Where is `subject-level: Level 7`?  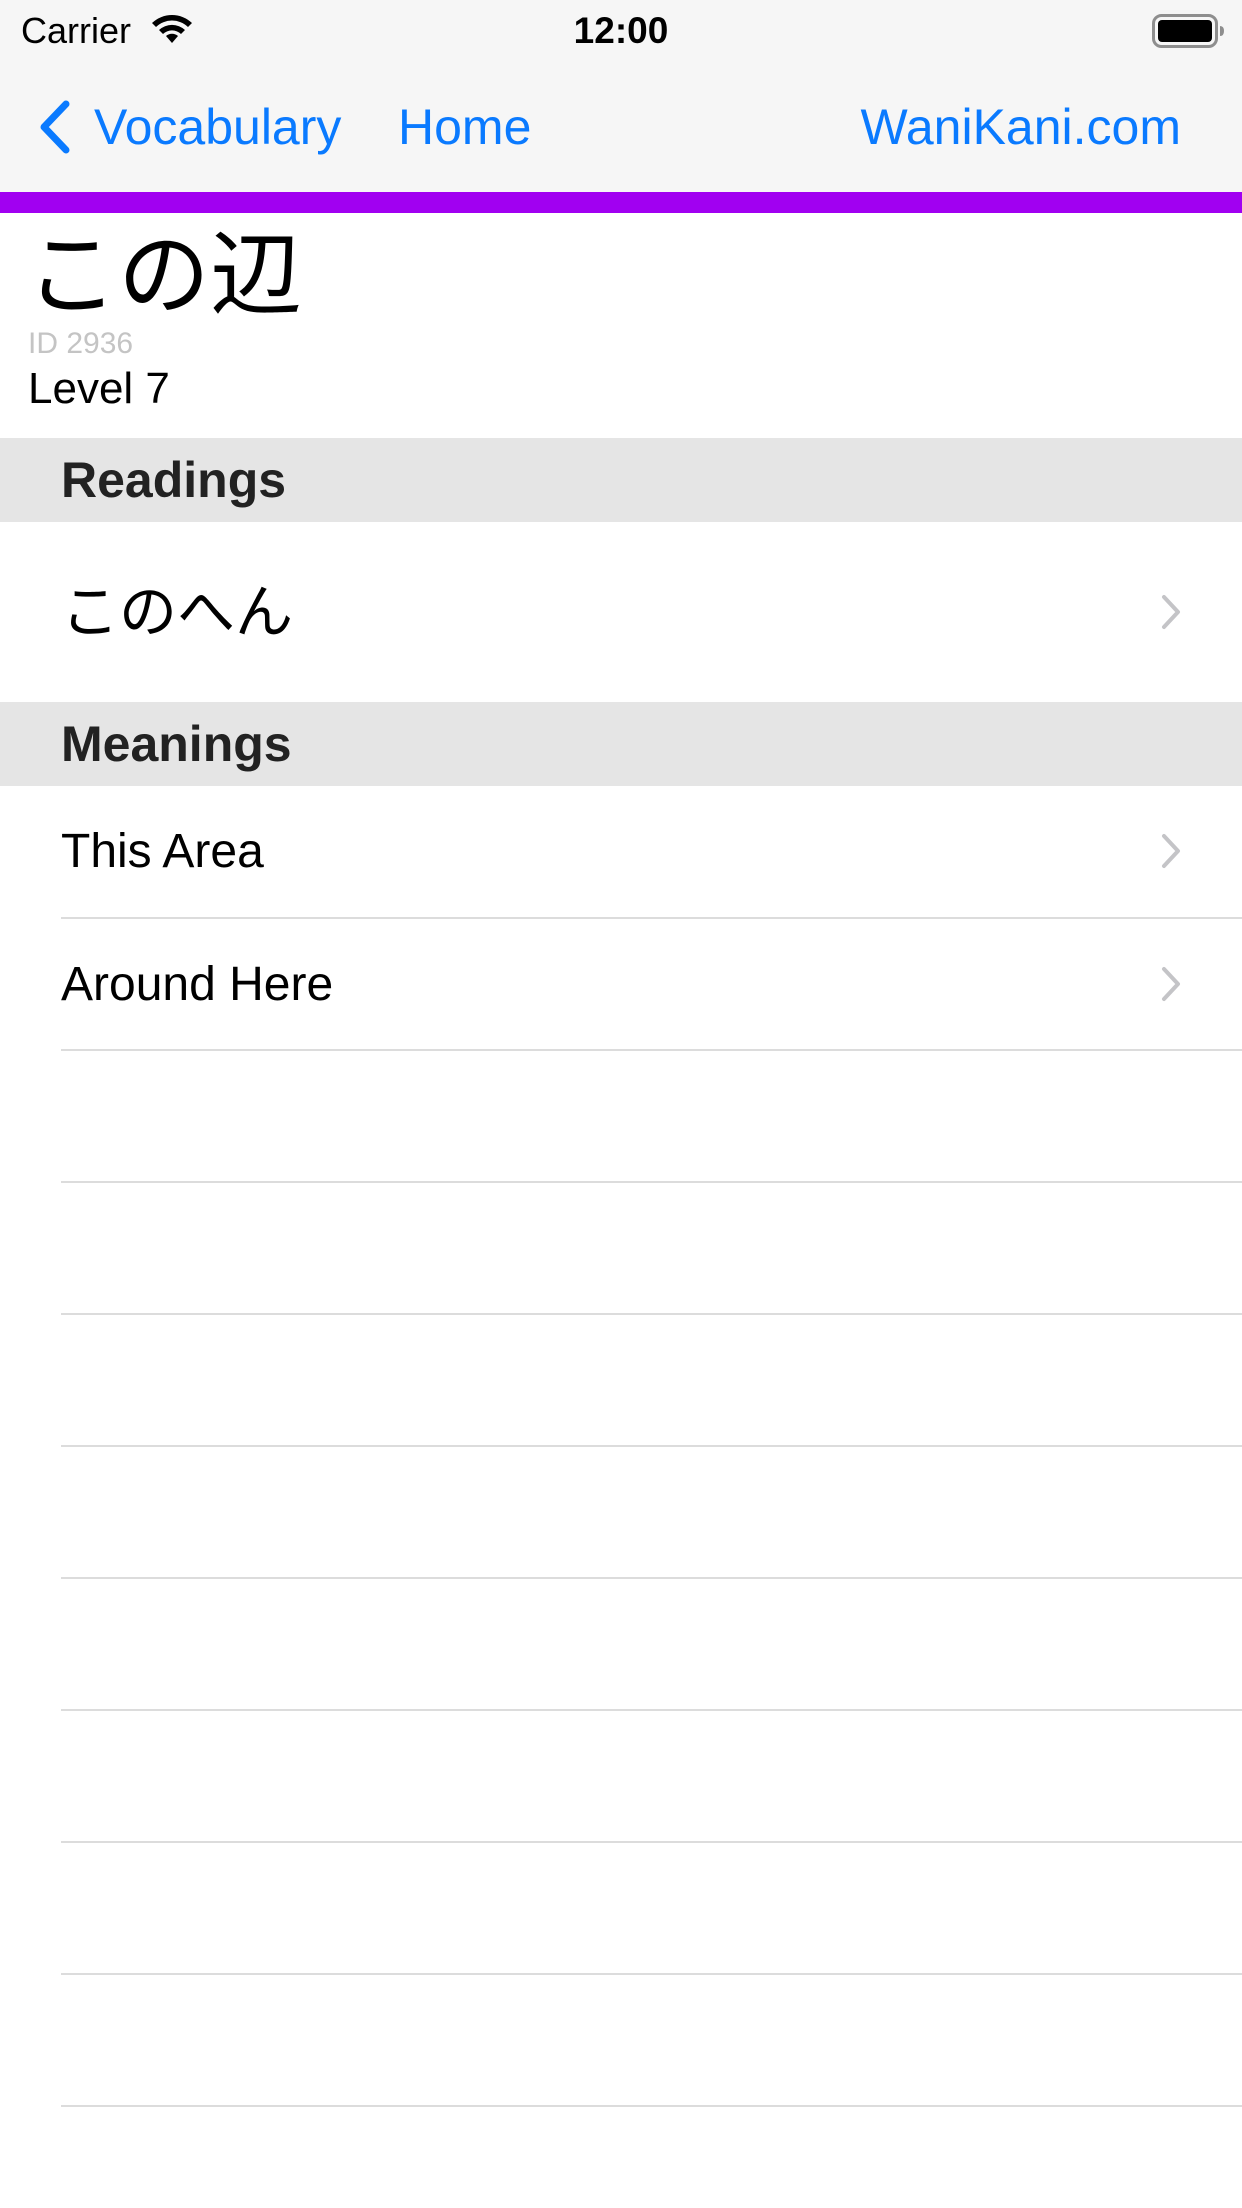
subject-level: Level 7 is located at coordinates (99, 388).